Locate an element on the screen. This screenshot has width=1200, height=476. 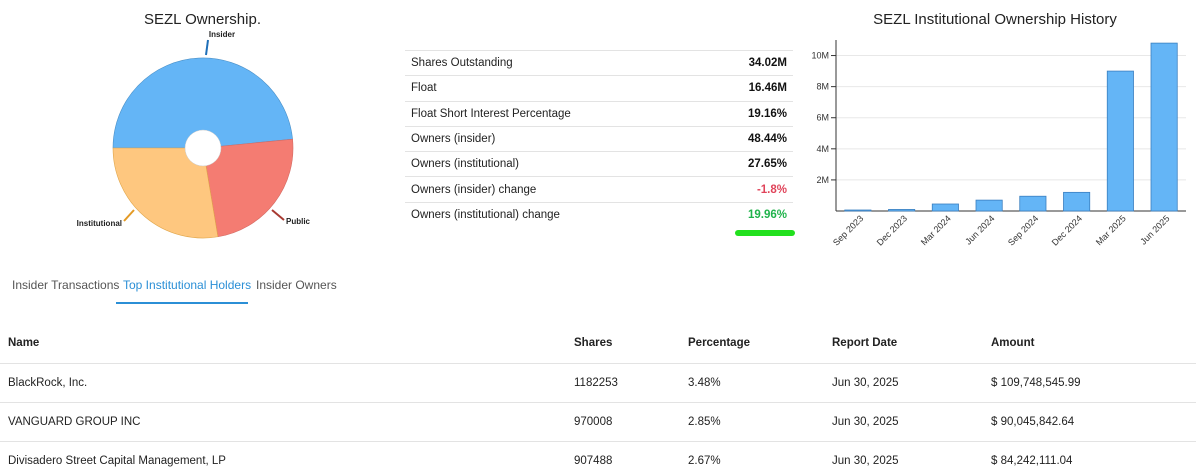
holder-percentage: 2.67% is located at coordinates (752, 458).